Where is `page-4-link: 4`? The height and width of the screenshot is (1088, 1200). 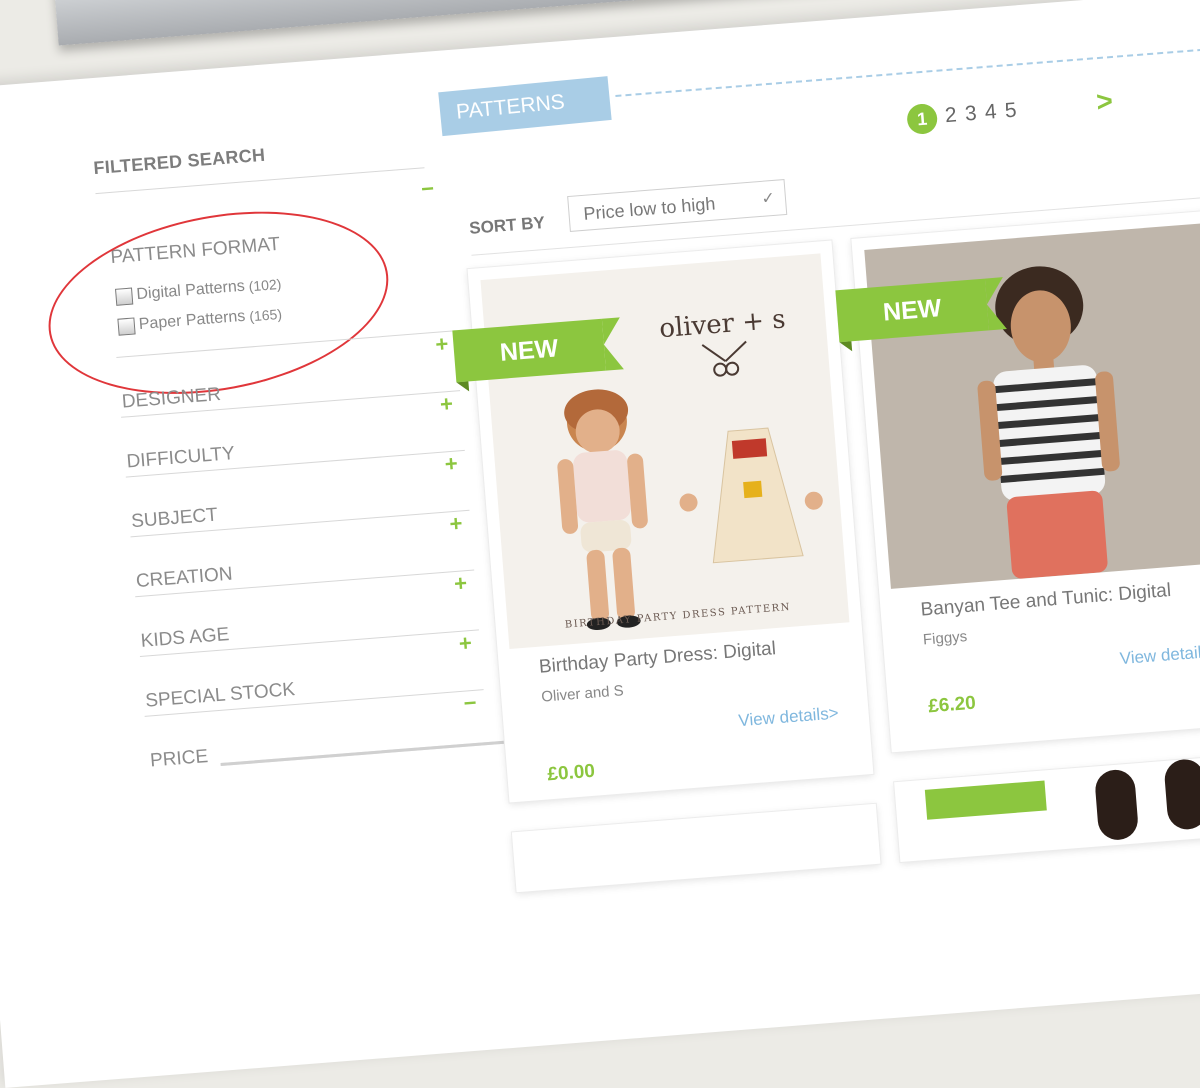 page-4-link: 4 is located at coordinates (991, 112).